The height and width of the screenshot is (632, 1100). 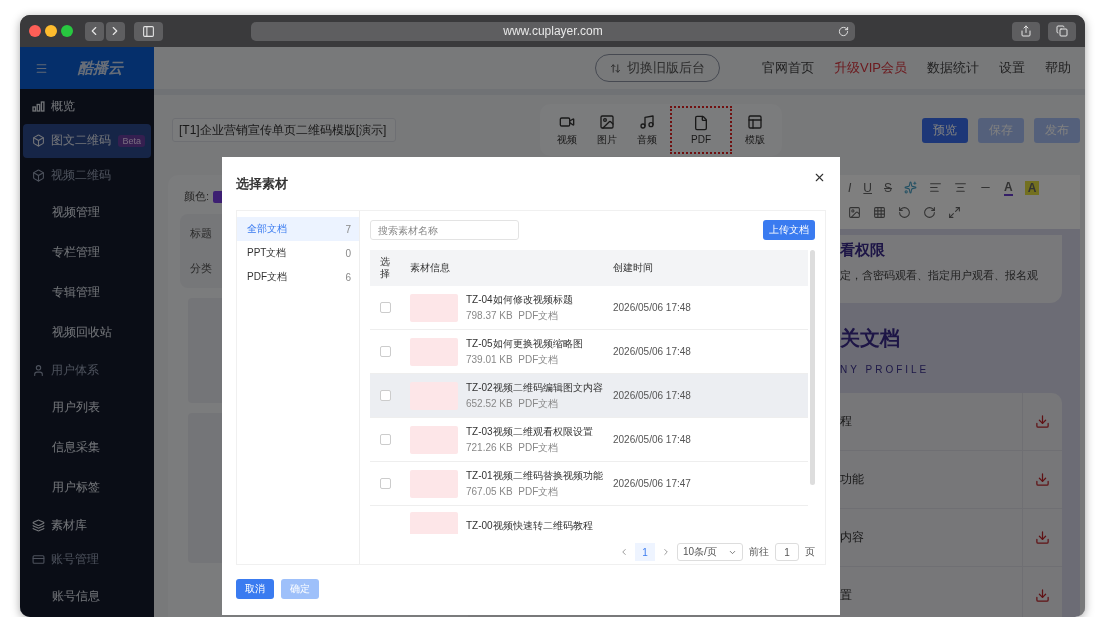 What do you see at coordinates (1008, 187) in the screenshot?
I see `font-color-button: A` at bounding box center [1008, 187].